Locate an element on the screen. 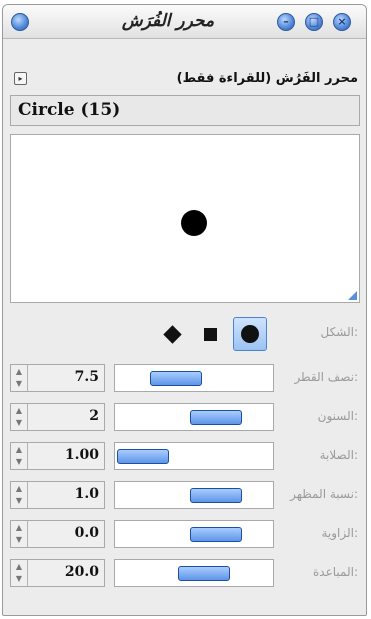 The width and height of the screenshot is (371, 619). radius-slider is located at coordinates (194, 378).